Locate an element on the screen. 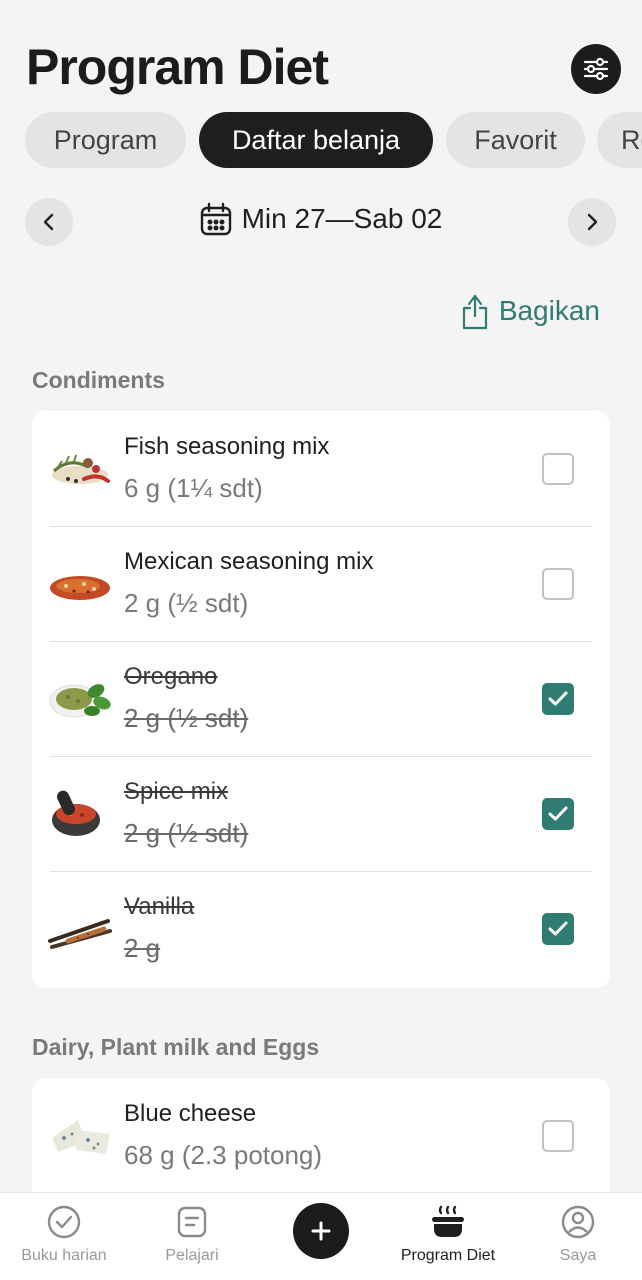 Image resolution: width=642 pixels, height=1280 pixels. share-button: Bagikan is located at coordinates (530, 311).